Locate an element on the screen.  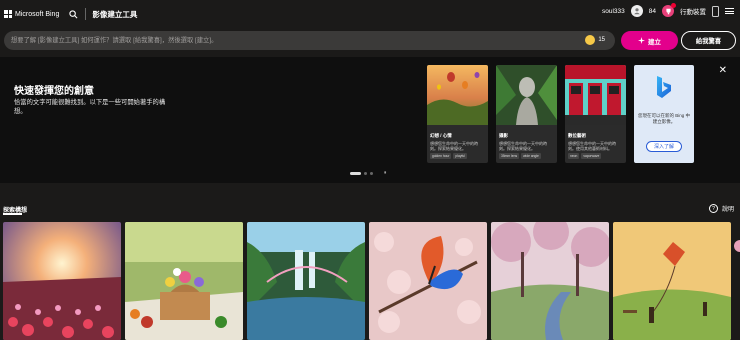
create-button: 建立 is located at coordinates (649, 40).